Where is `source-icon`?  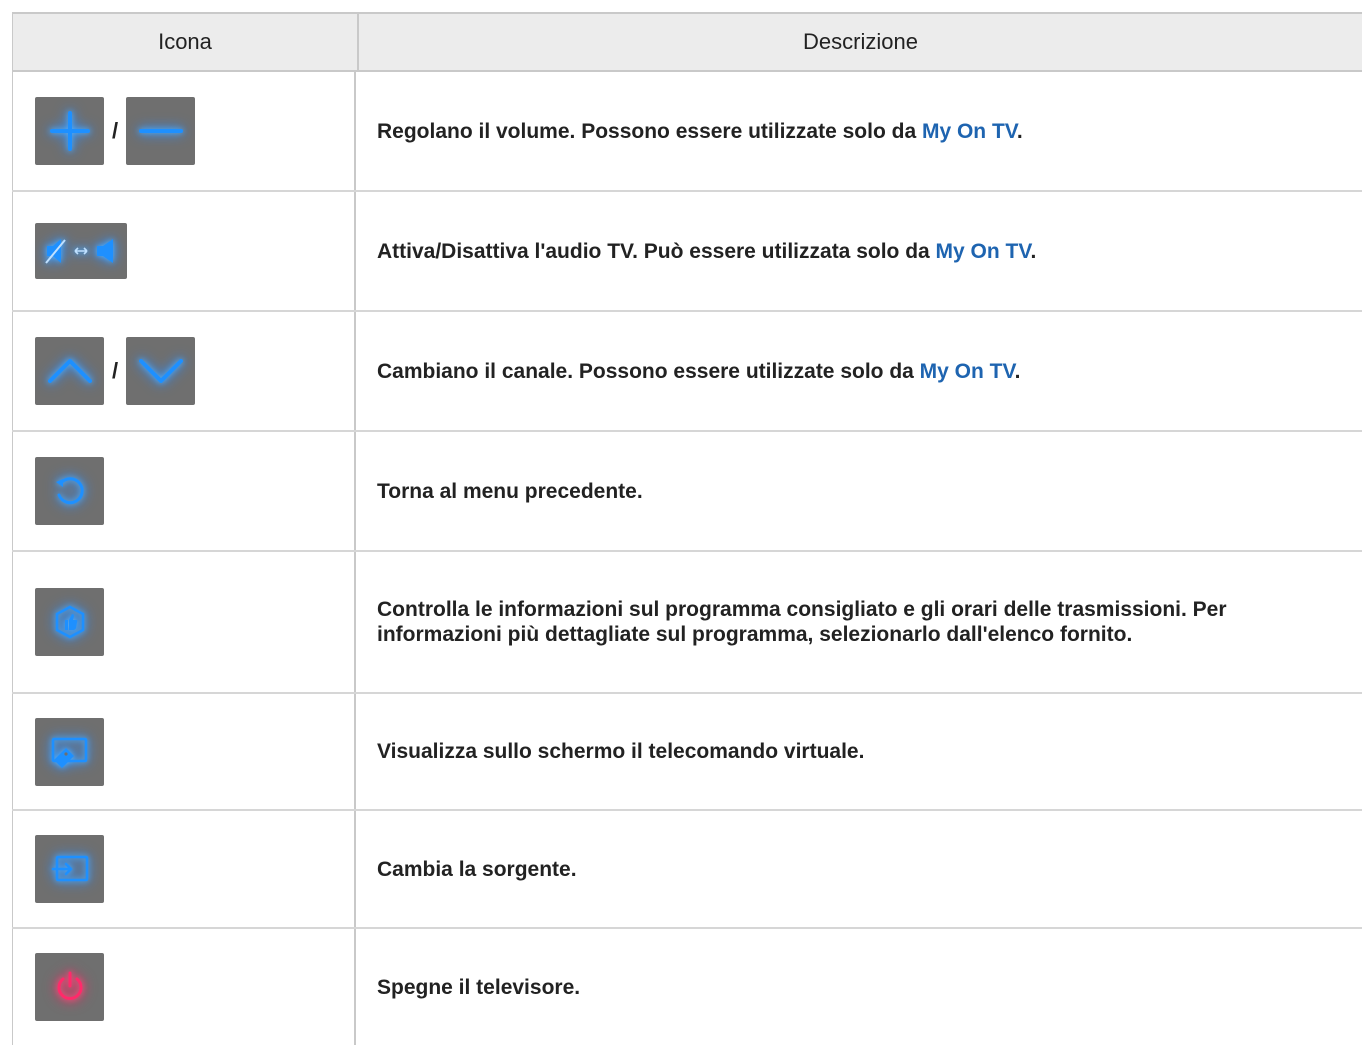
source-icon is located at coordinates (69, 868).